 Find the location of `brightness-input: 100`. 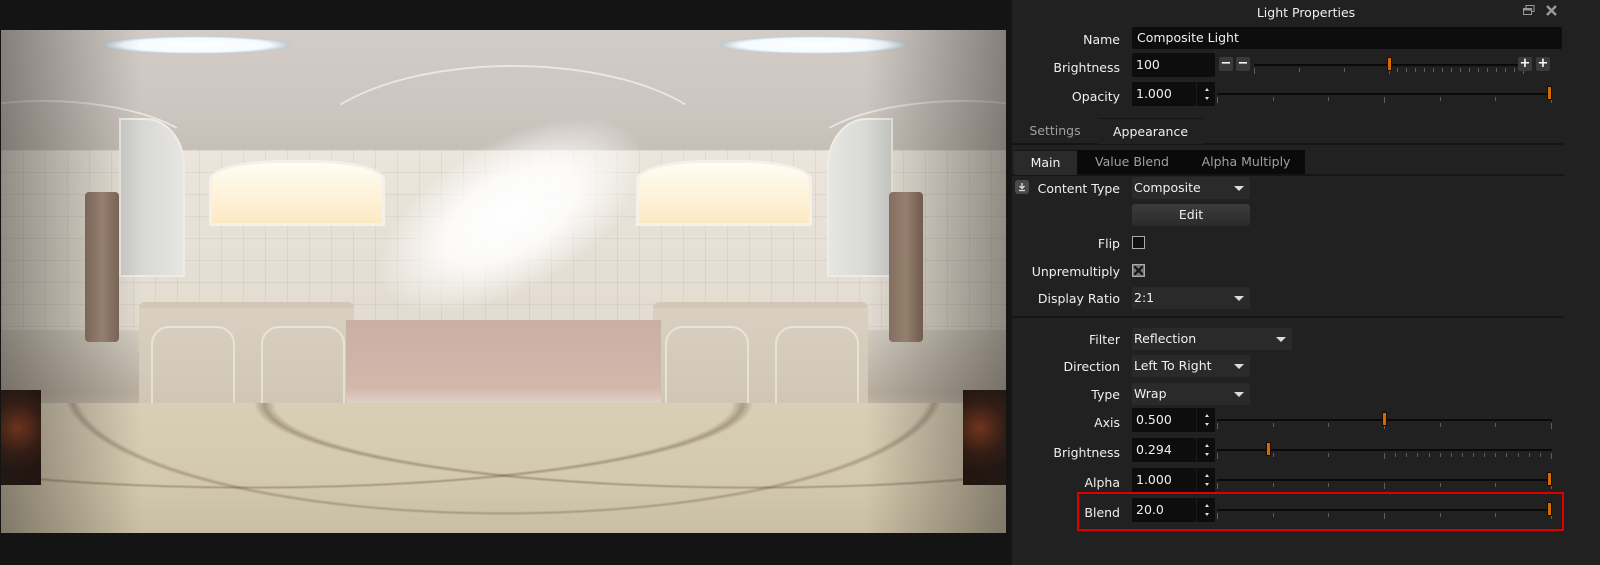

brightness-input: 100 is located at coordinates (1173, 65).